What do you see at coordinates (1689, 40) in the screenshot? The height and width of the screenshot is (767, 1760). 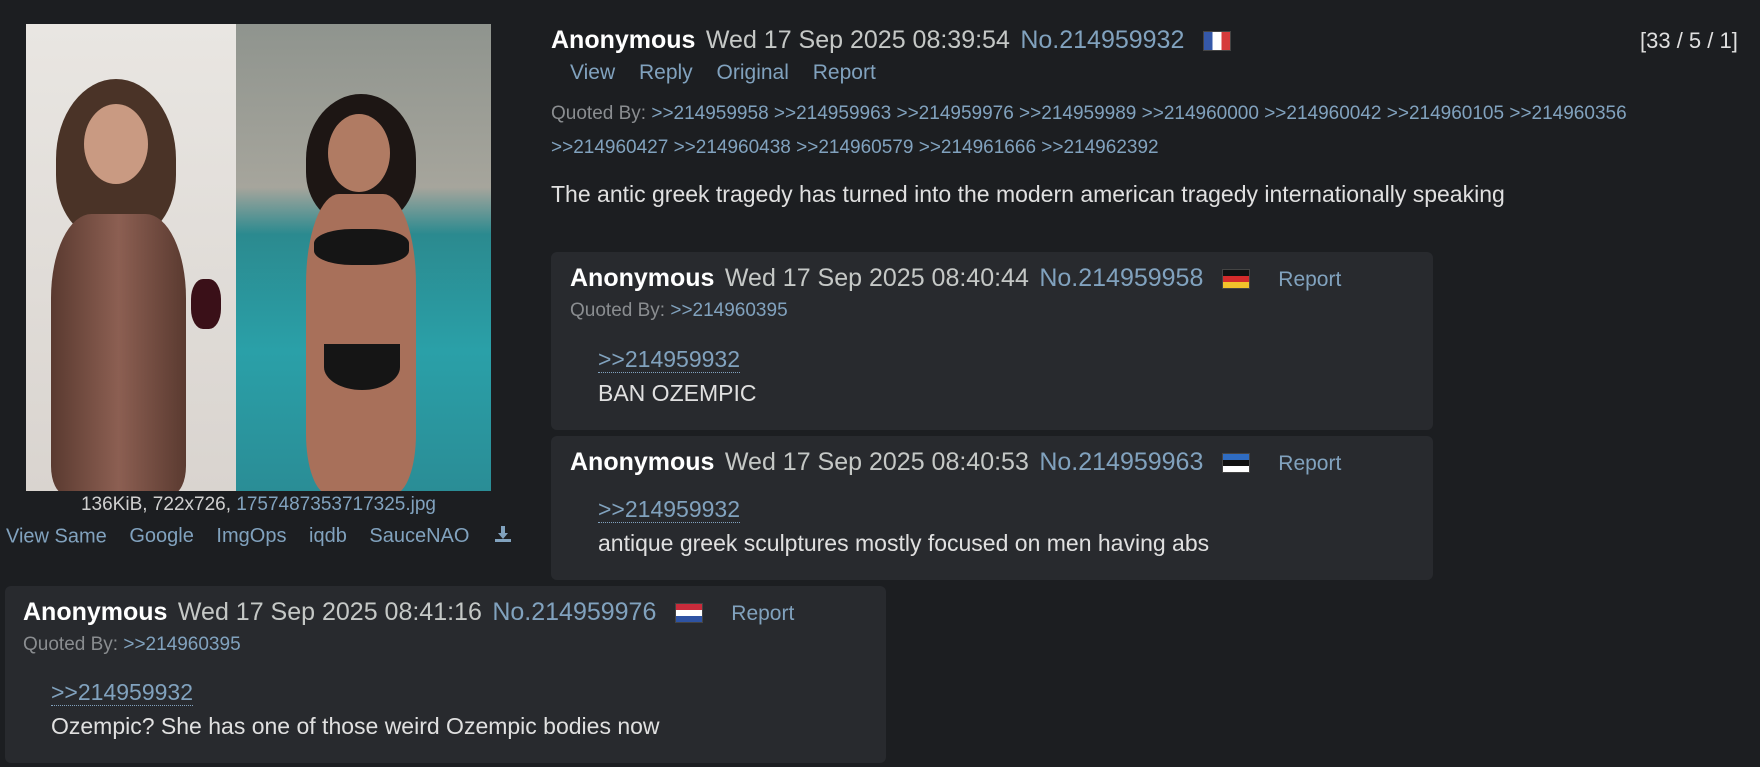 I see `thread-stats: [33 / 5 / 1]` at bounding box center [1689, 40].